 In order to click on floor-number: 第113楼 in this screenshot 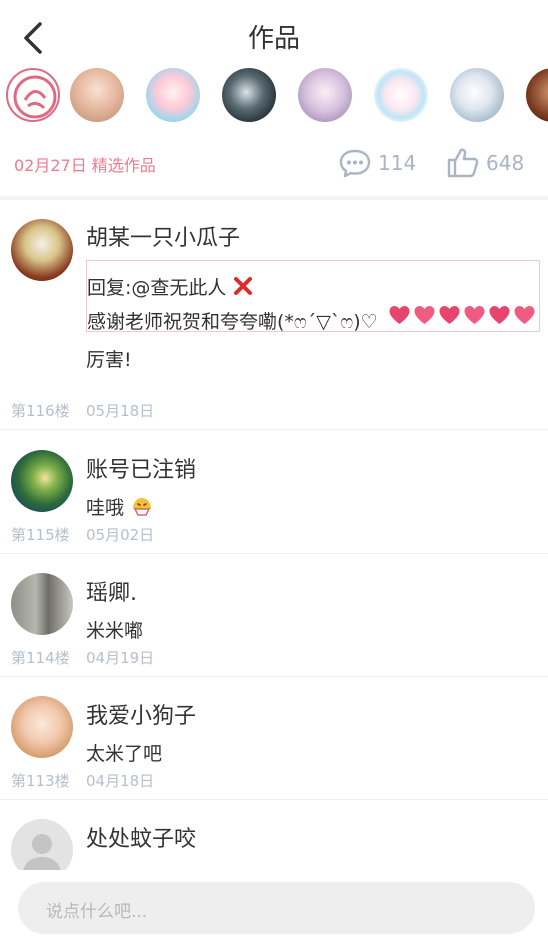, I will do `click(40, 781)`.